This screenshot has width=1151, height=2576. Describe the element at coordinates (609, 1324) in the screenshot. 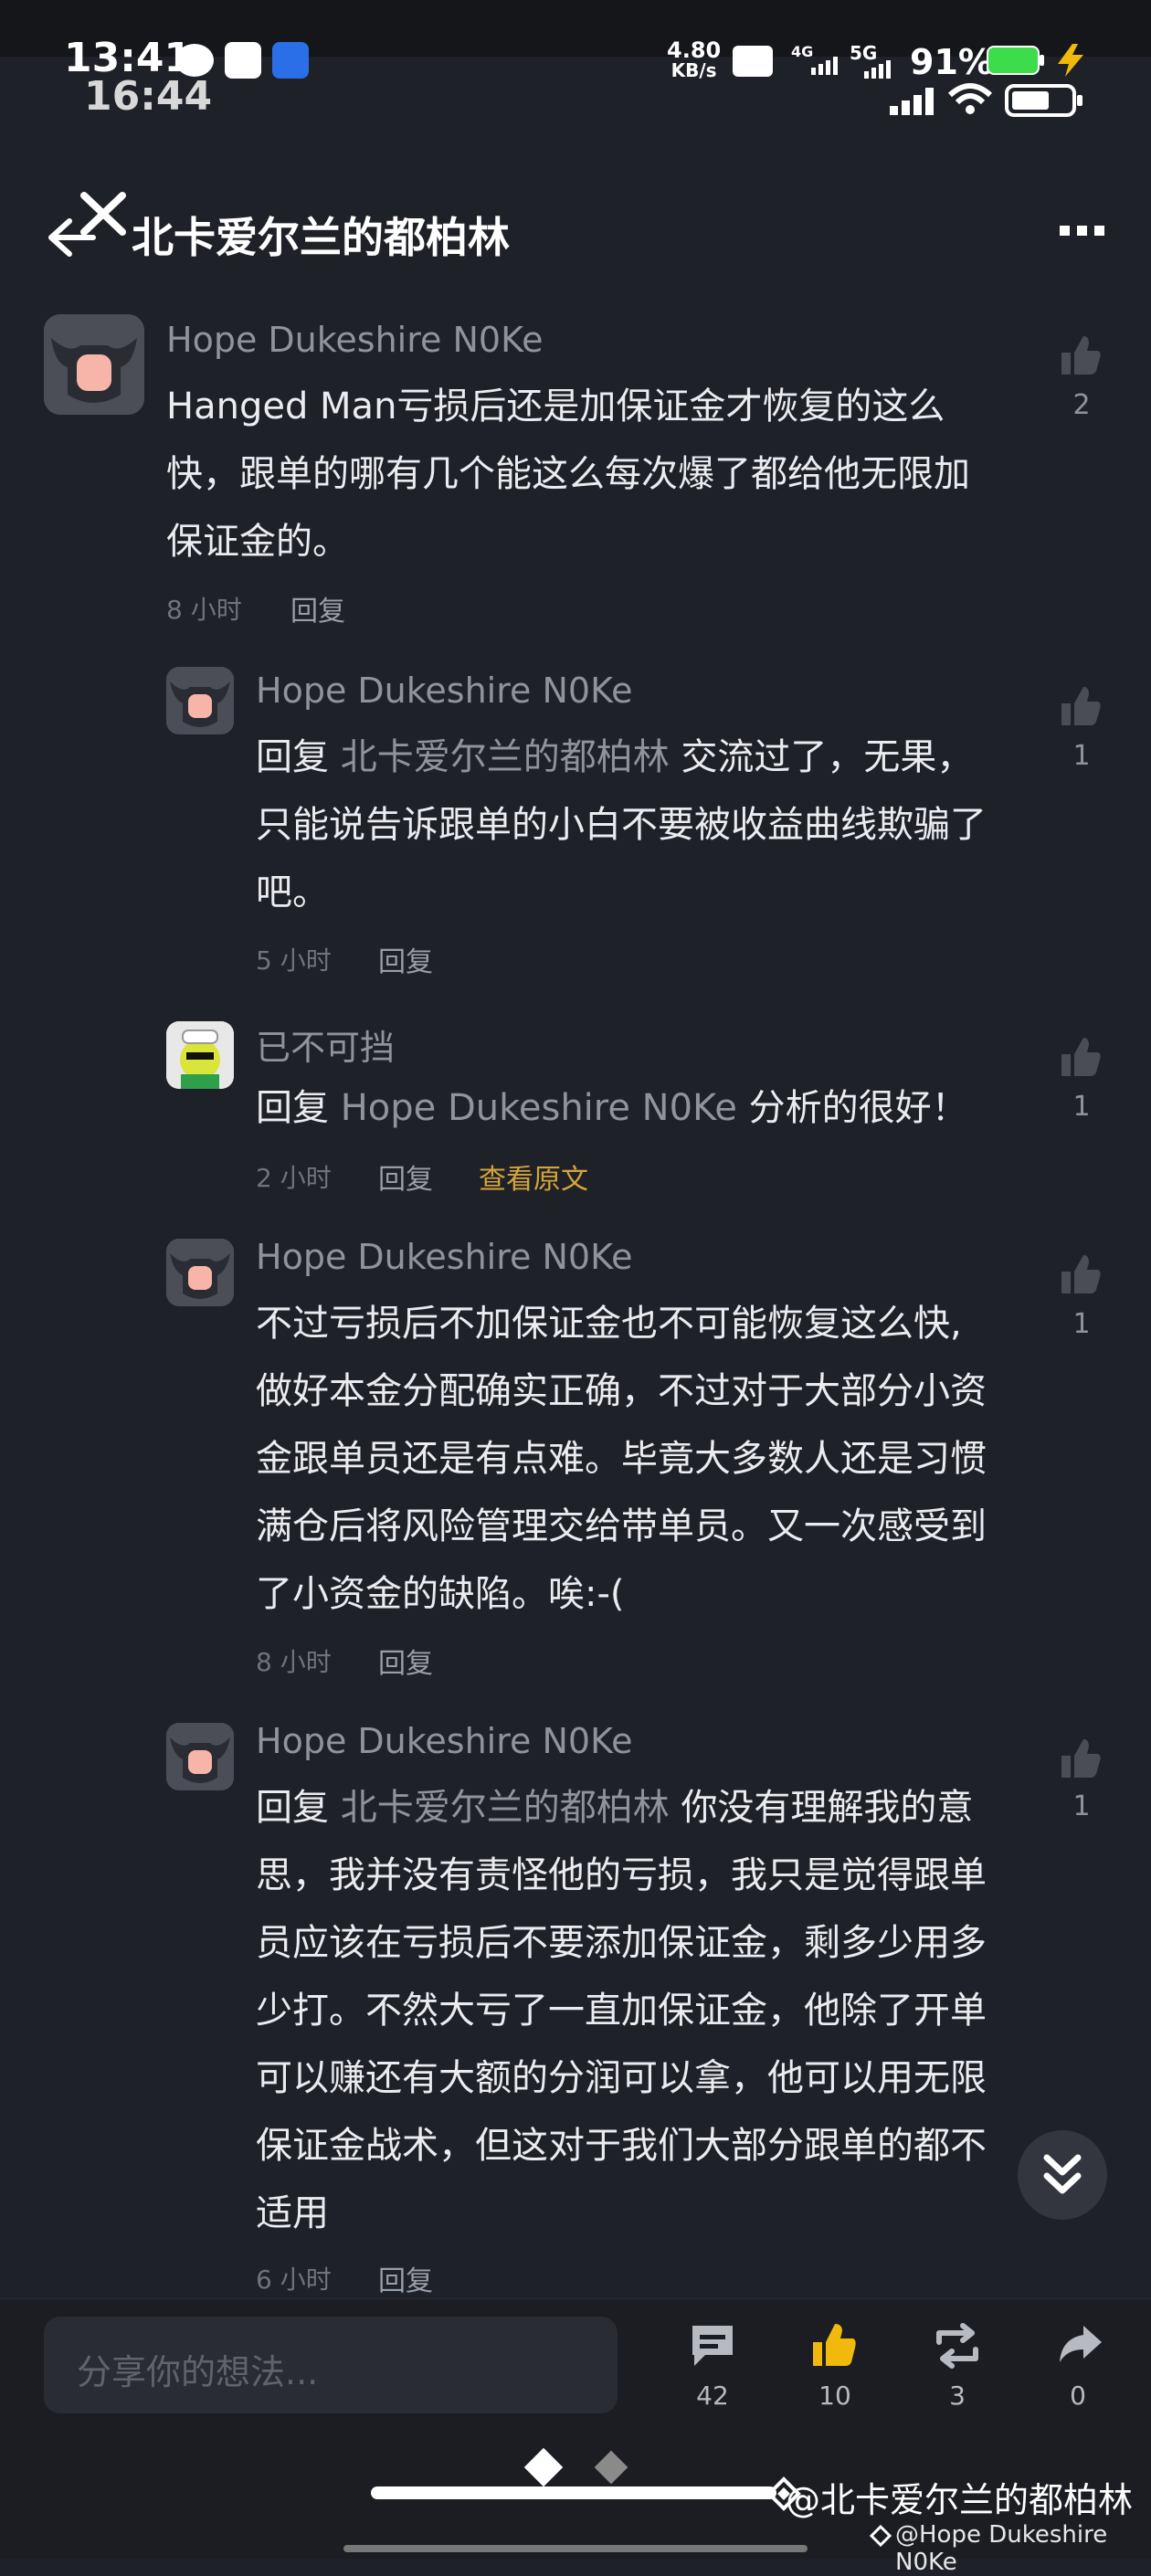

I see `comment-line: 不过亏损后不加保证金也不可能恢复这么快,` at that location.